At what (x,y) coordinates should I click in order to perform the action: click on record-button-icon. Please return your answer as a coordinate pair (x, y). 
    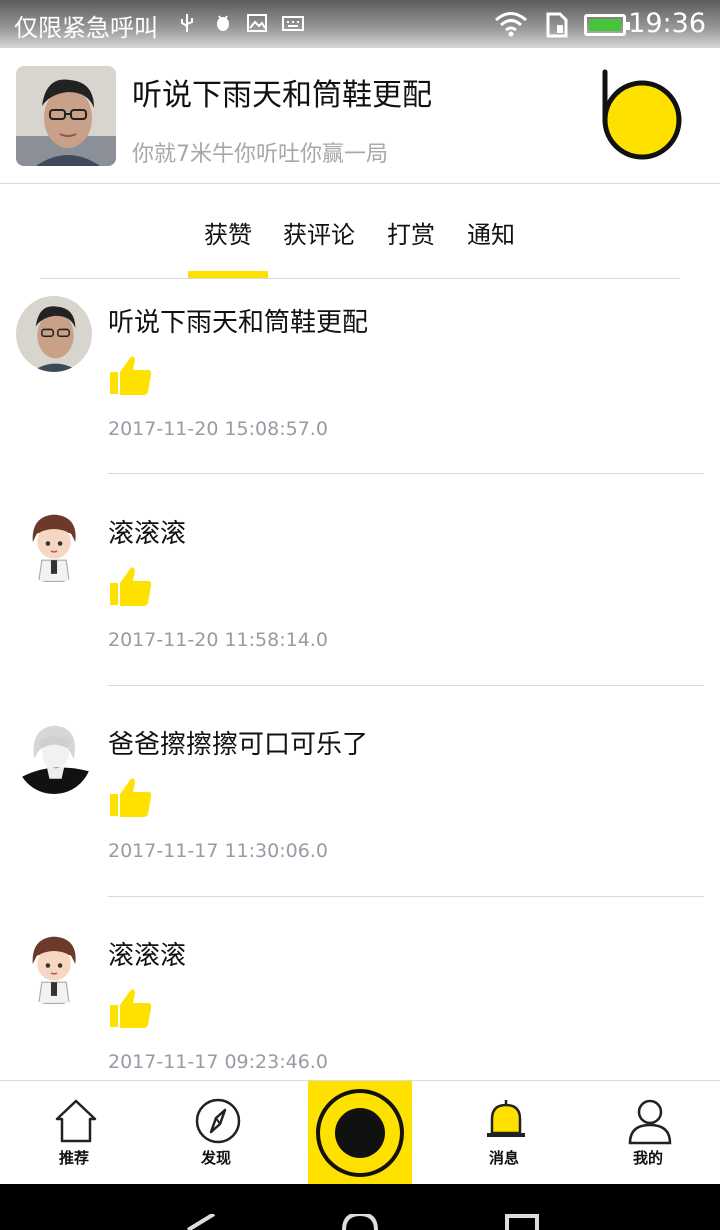
    Looking at the image, I should click on (360, 1133).